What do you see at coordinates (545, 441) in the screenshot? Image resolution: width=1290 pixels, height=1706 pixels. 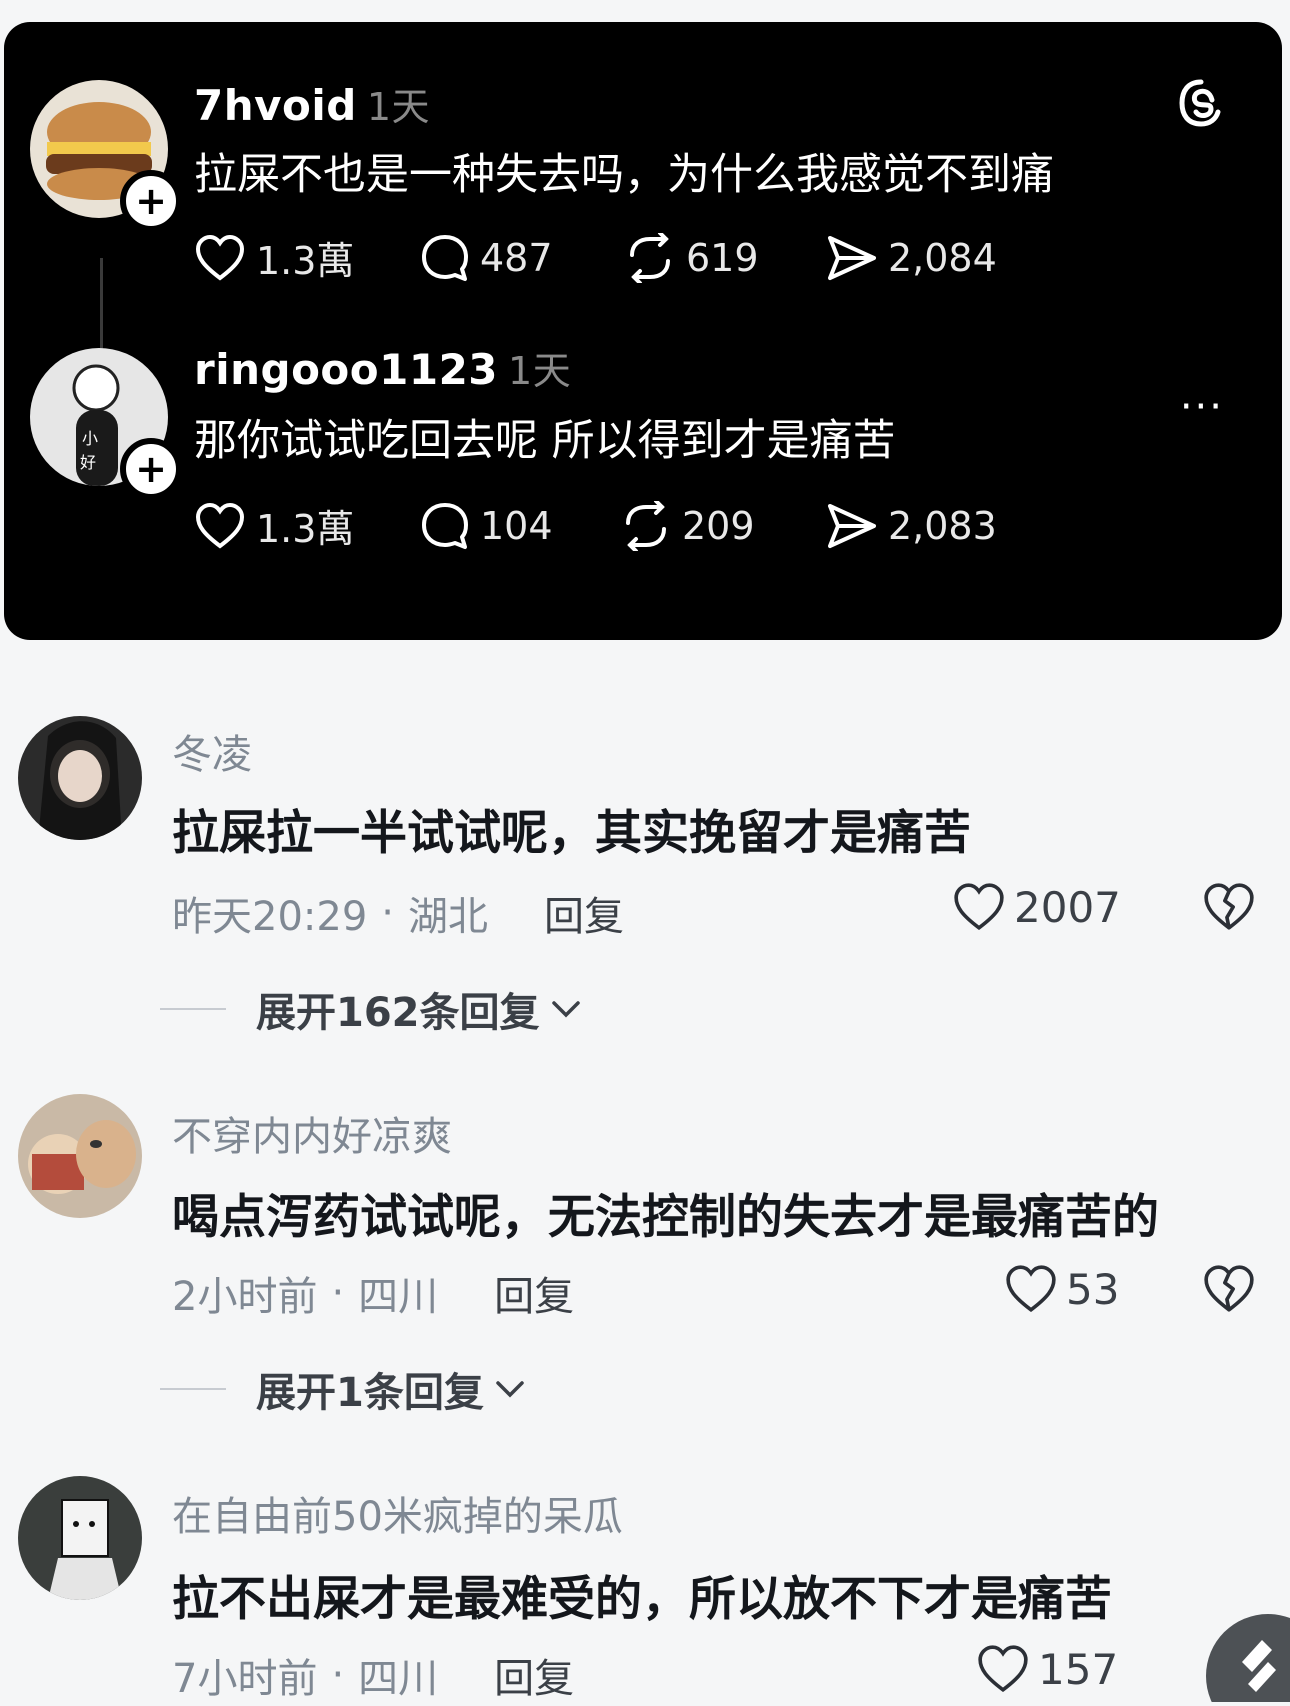 I see `post-text: 那你试试吃回去呢 所以得到才是痛苦` at bounding box center [545, 441].